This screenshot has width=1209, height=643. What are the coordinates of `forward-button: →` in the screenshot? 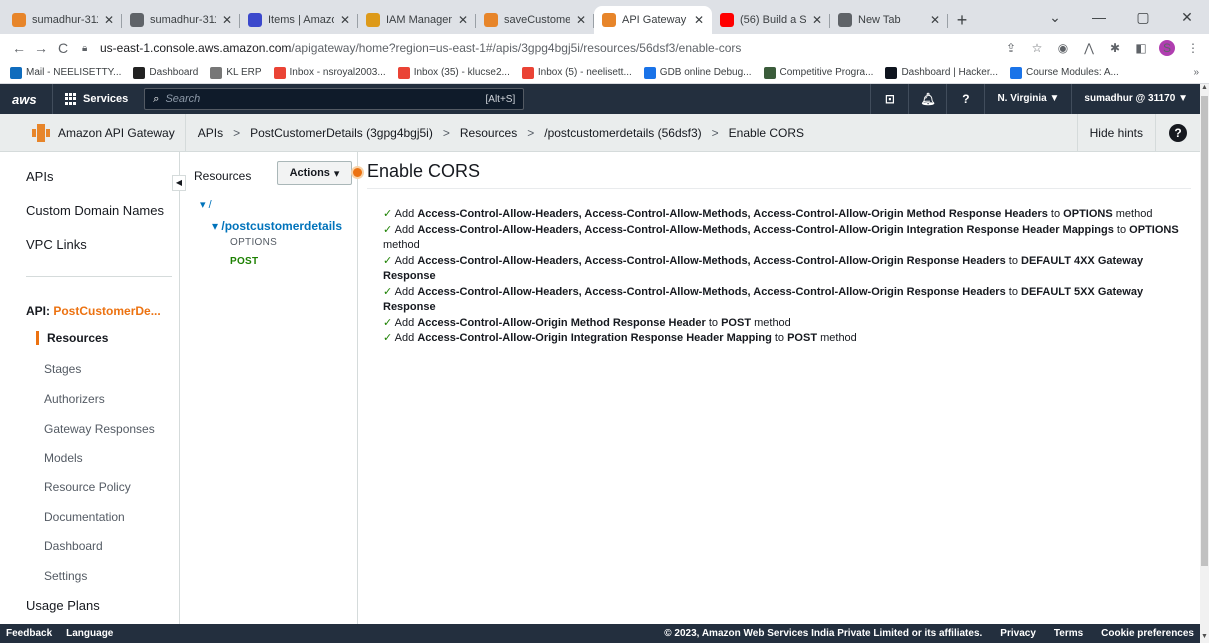 It's located at (41, 48).